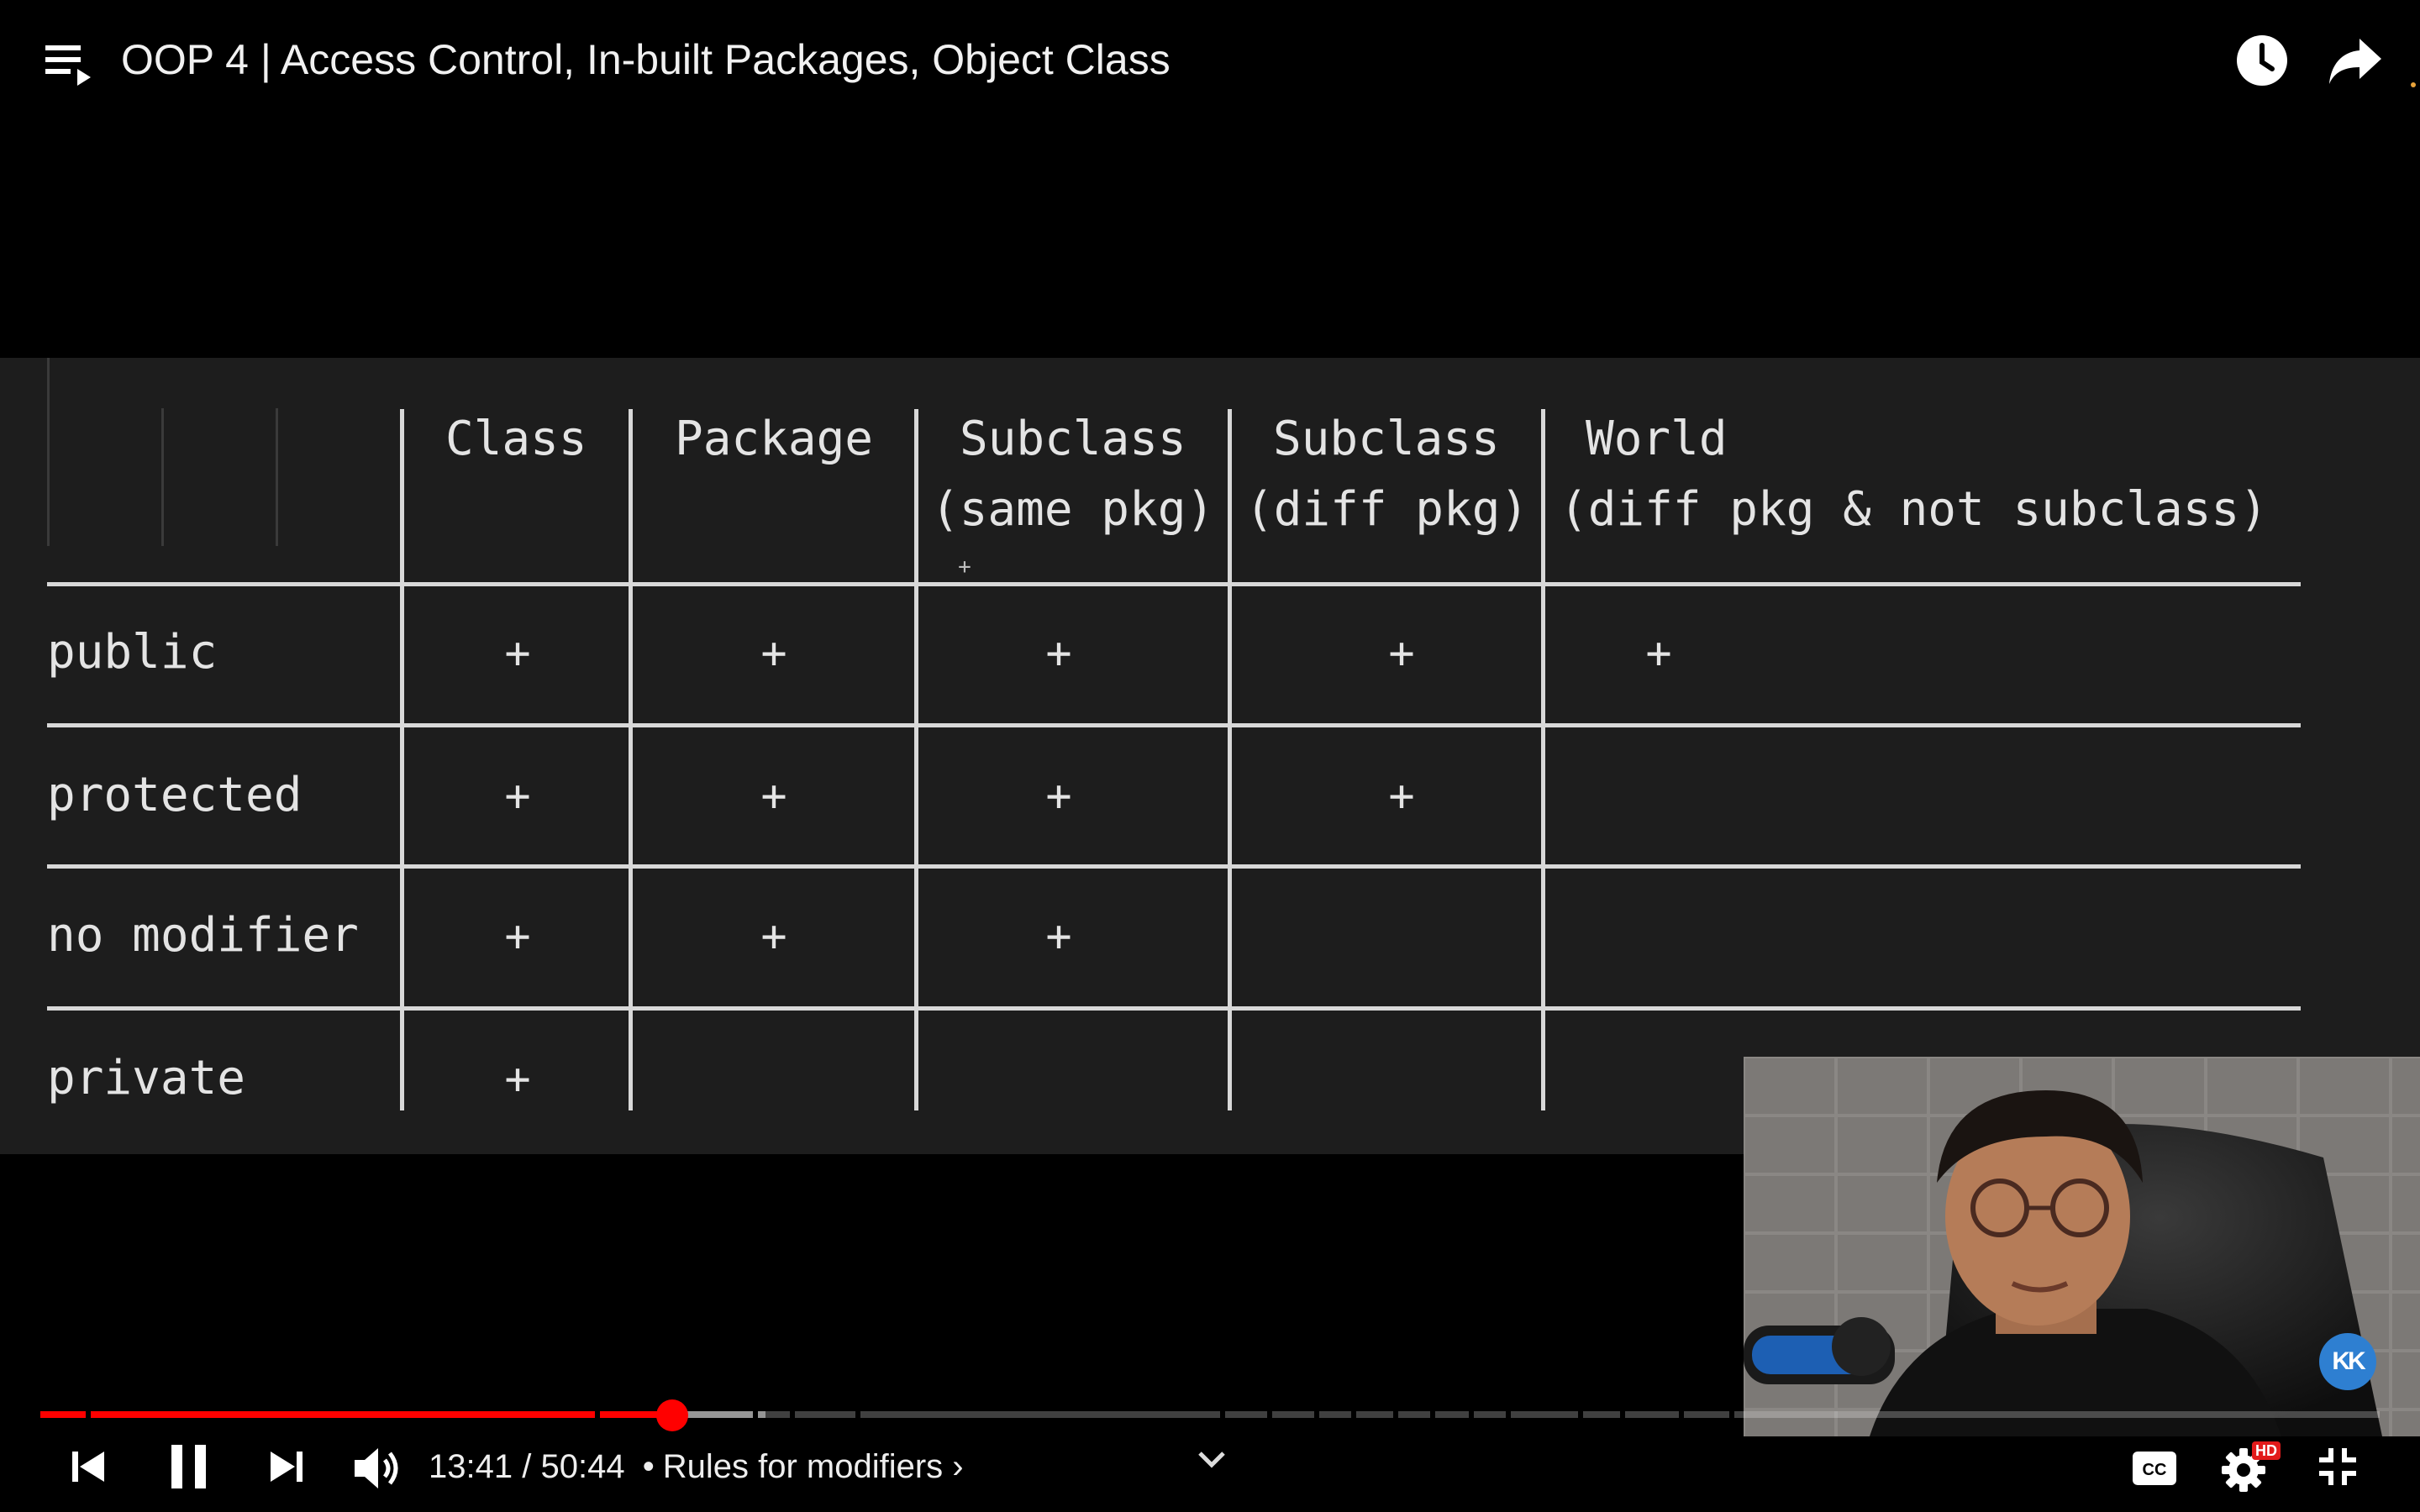 This screenshot has height=1512, width=2420. I want to click on pause-icon, so click(188, 1466).